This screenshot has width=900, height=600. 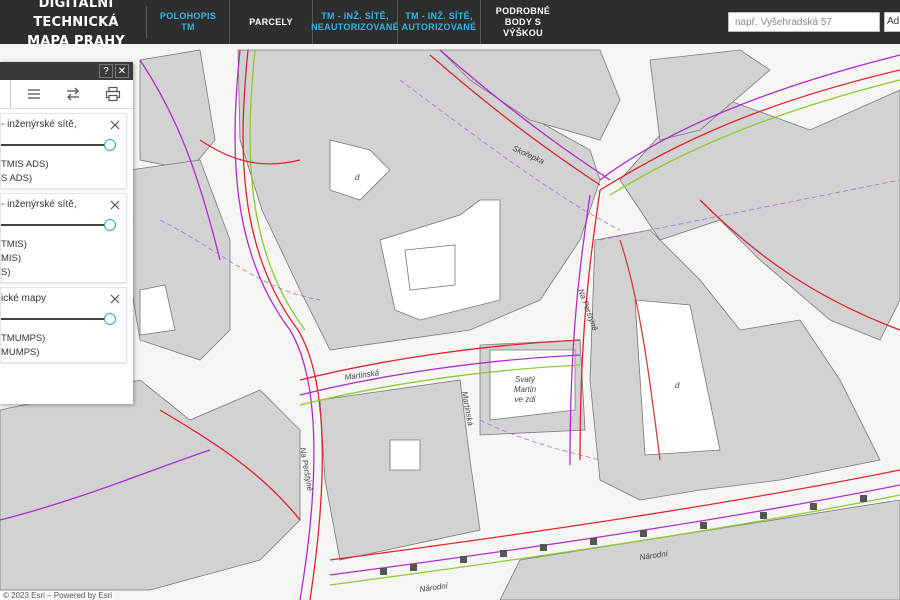 I want to click on panel-toolbar, so click(x=66, y=94).